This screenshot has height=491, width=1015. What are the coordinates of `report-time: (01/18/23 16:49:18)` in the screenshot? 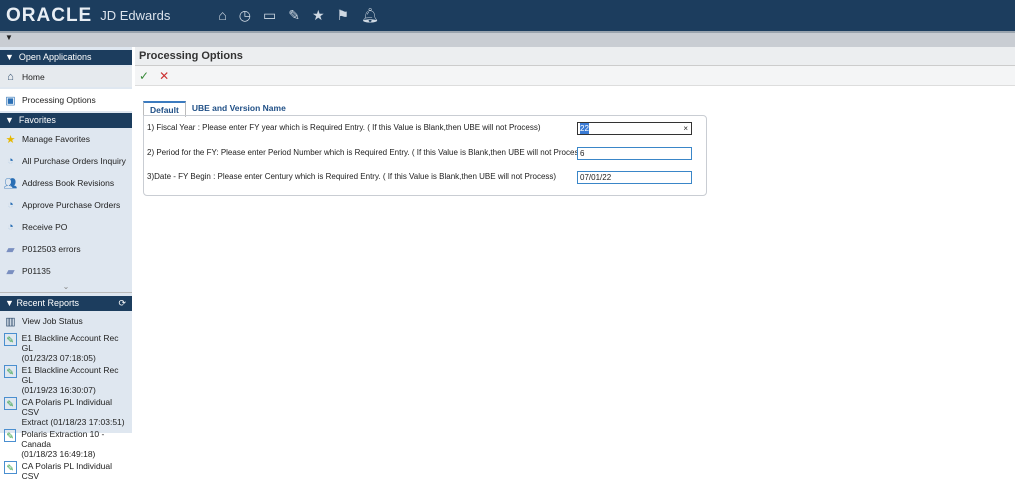 It's located at (58, 454).